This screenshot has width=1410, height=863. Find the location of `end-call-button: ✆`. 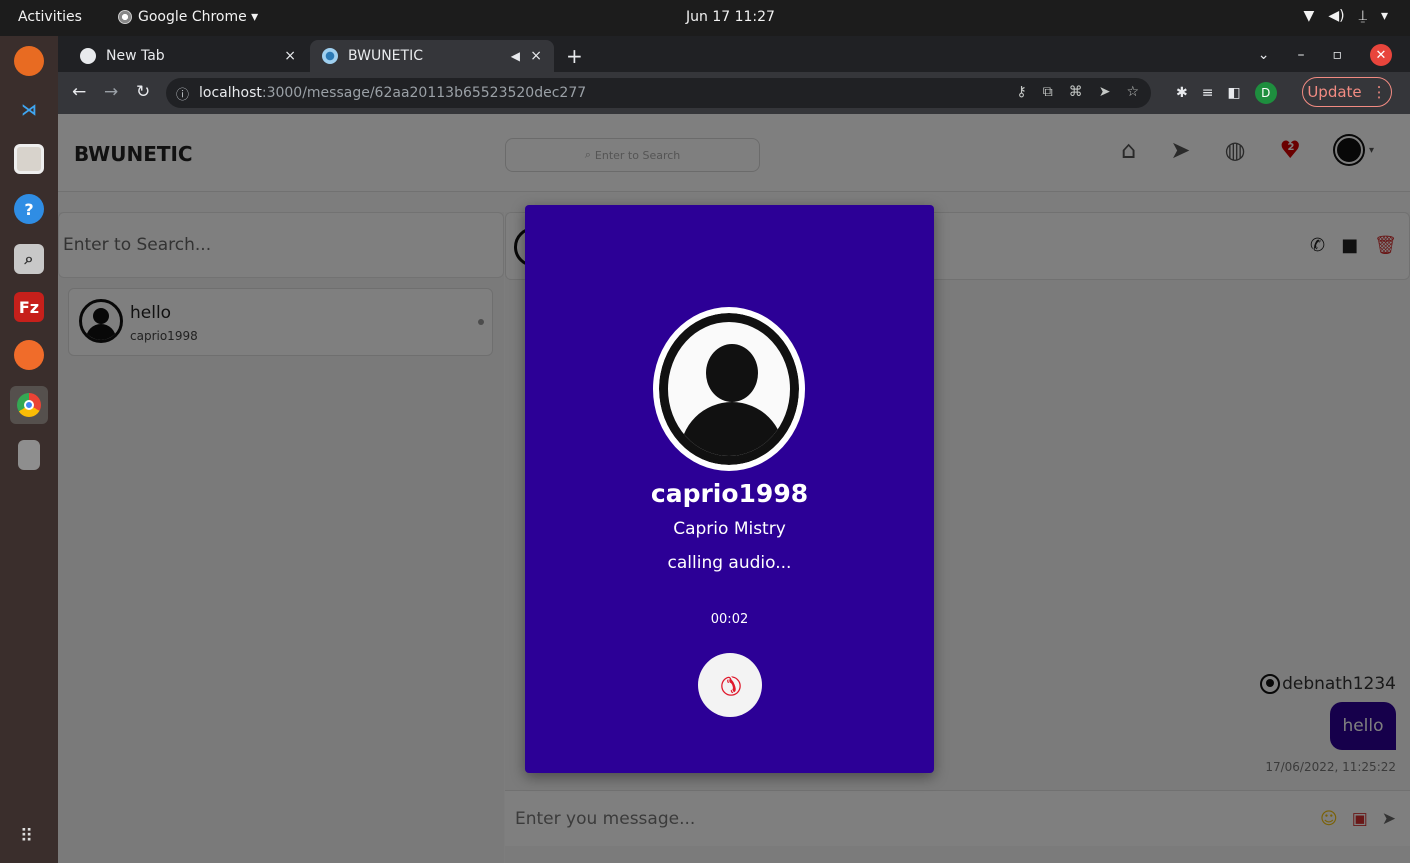

end-call-button: ✆ is located at coordinates (730, 685).